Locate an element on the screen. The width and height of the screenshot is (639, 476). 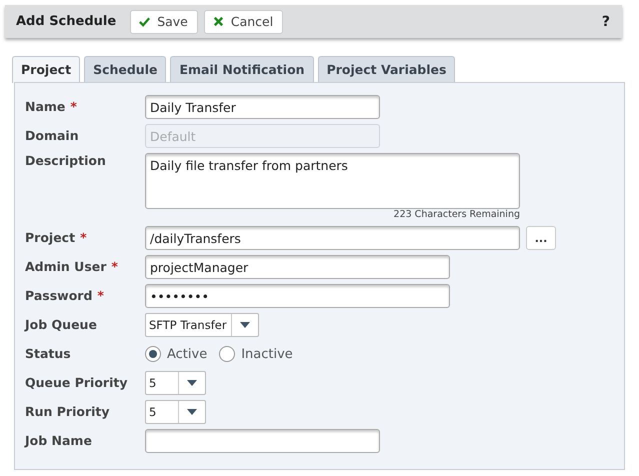
text-field: Daily Transfer is located at coordinates (262, 107).